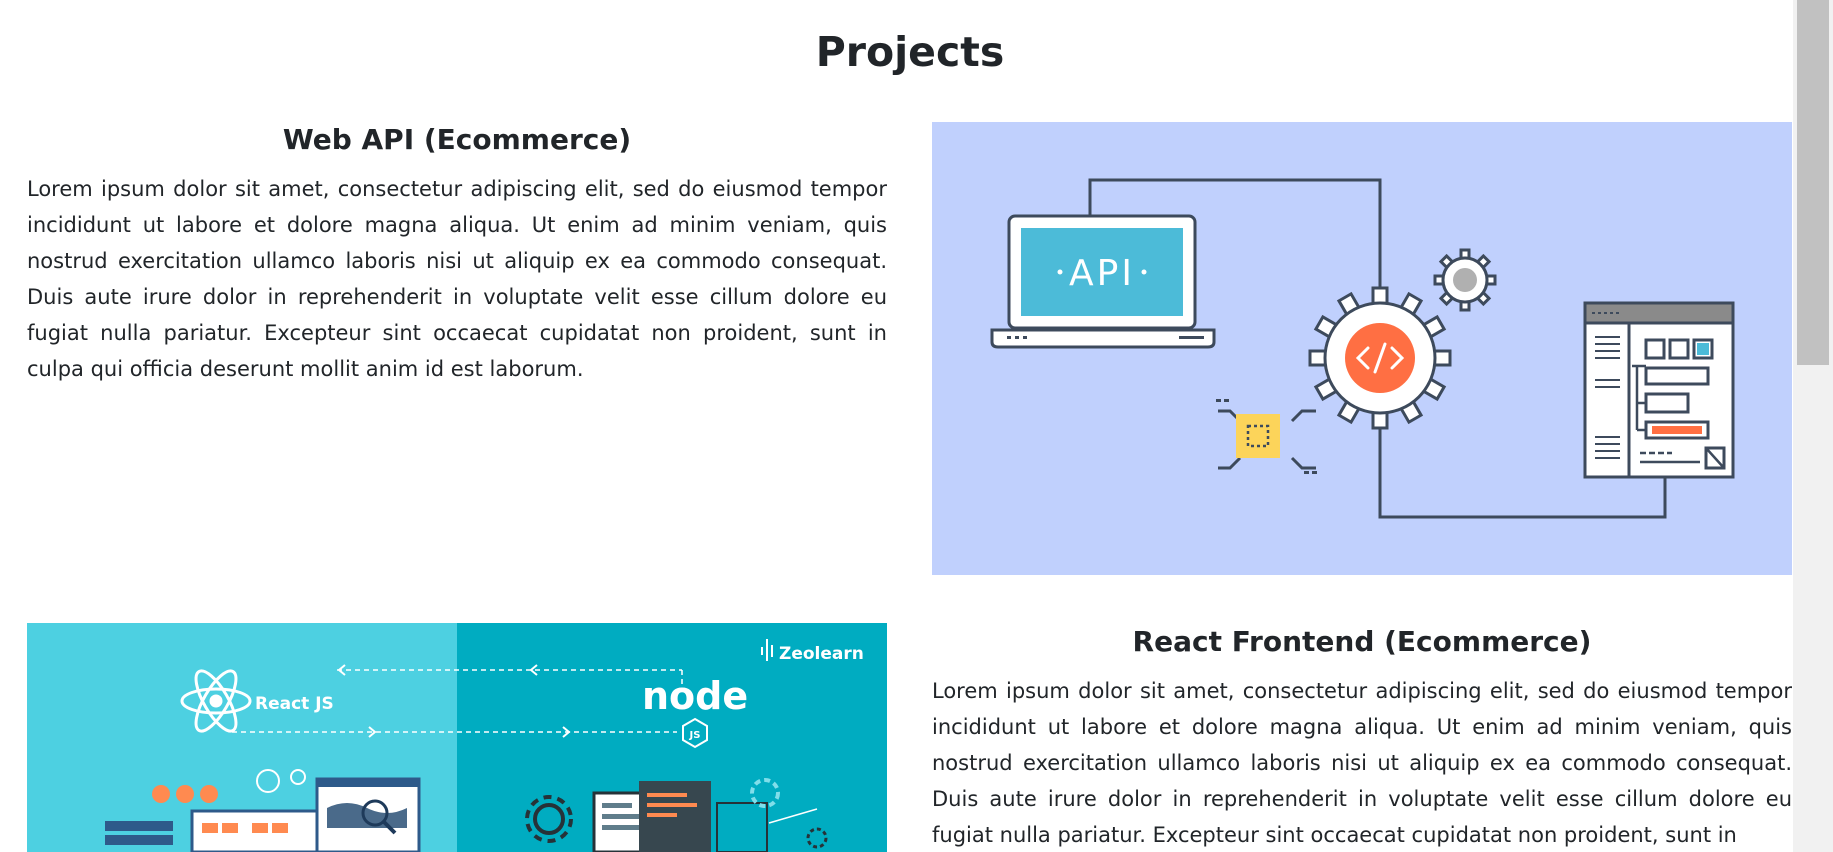 The width and height of the screenshot is (1833, 852). Describe the element at coordinates (1813, 426) in the screenshot. I see `page-scrollbar` at that location.